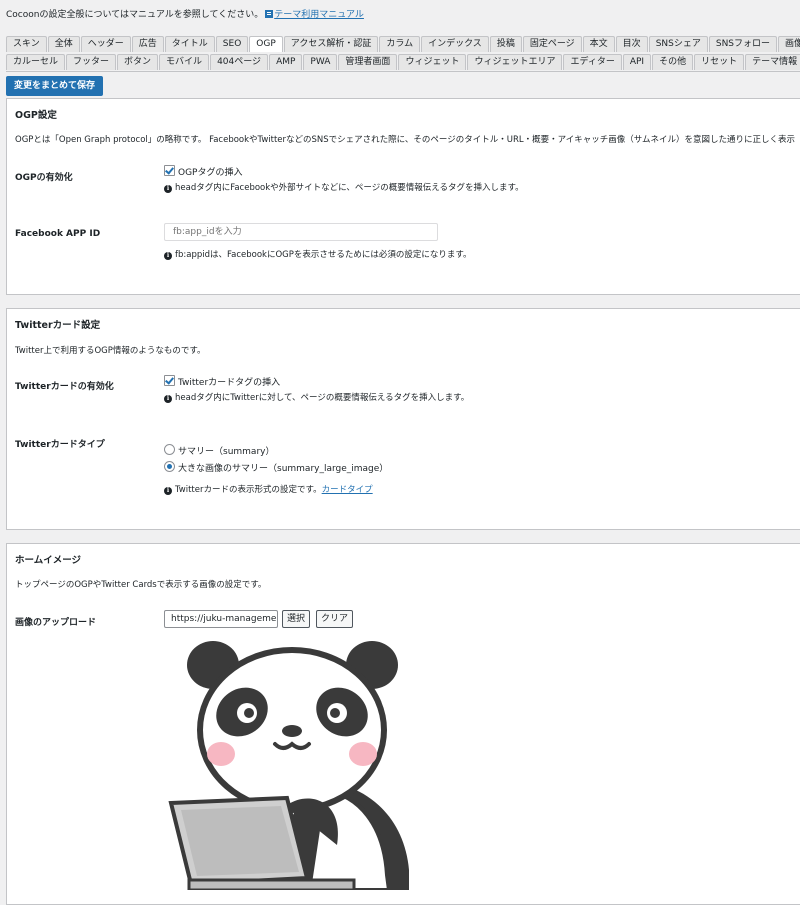 Image resolution: width=800 pixels, height=905 pixels. I want to click on tab-r1-4: タイトル, so click(189, 44).